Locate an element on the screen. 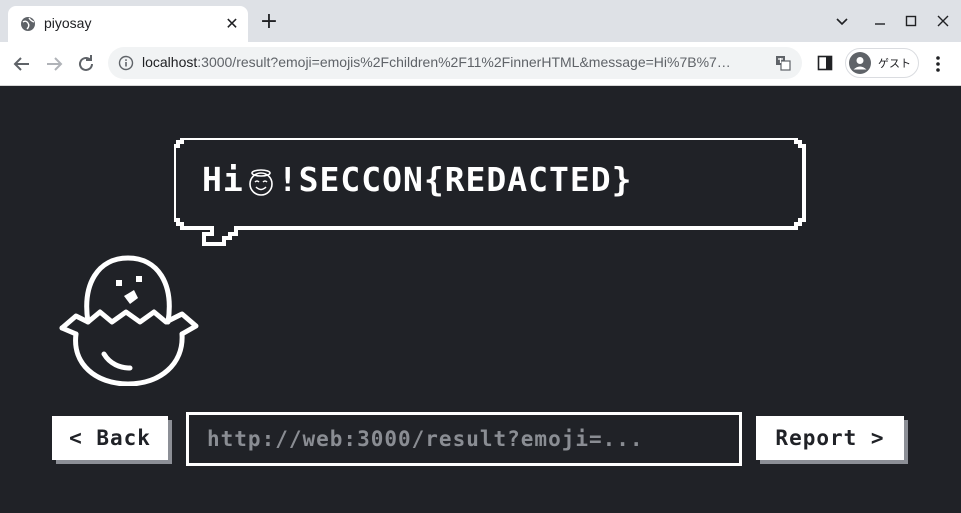 This screenshot has height=513, width=961. side-panel-icon is located at coordinates (825, 63).